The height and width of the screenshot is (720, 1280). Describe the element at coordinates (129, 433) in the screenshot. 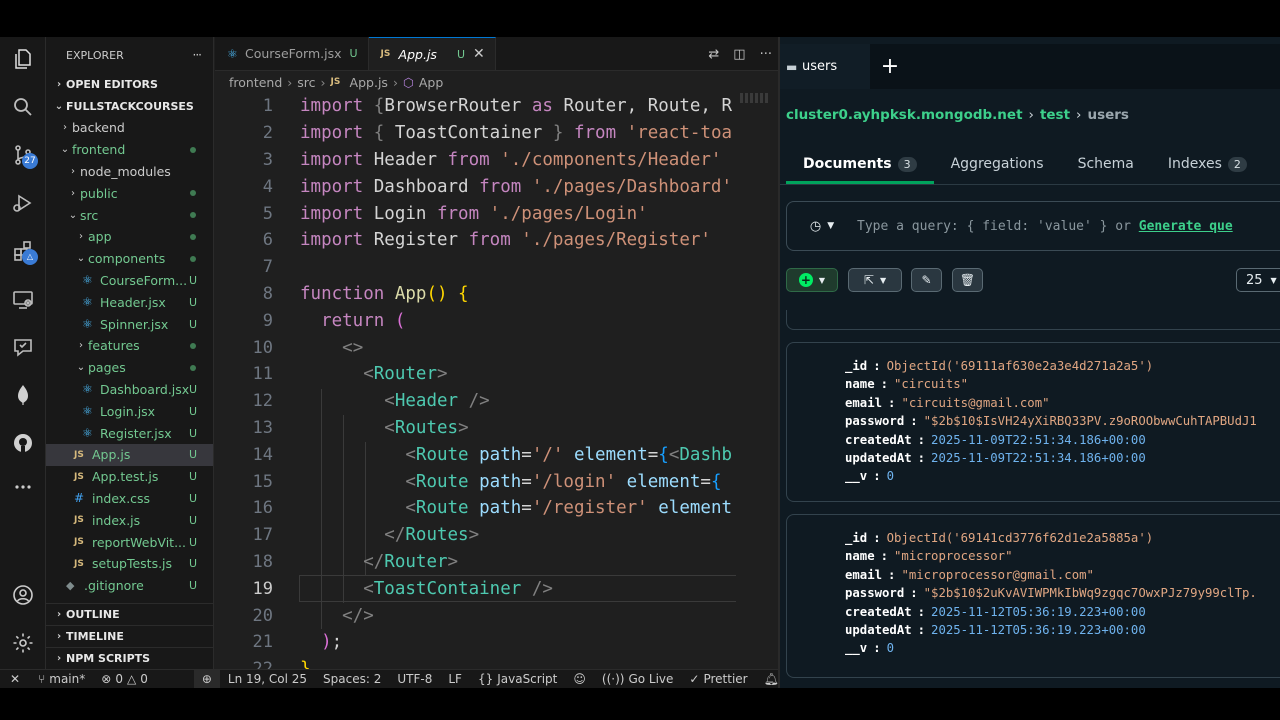

I see `tree-item: ⚛ Register.jsx U` at that location.